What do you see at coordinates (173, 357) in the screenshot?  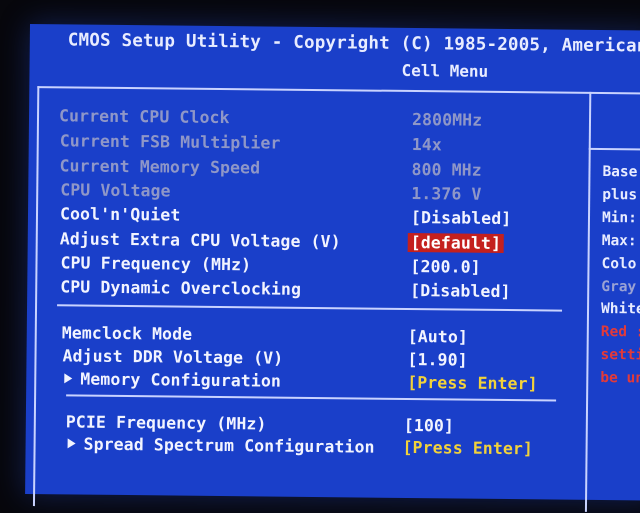 I see `setting-label: Adjust DDR Voltage (V)` at bounding box center [173, 357].